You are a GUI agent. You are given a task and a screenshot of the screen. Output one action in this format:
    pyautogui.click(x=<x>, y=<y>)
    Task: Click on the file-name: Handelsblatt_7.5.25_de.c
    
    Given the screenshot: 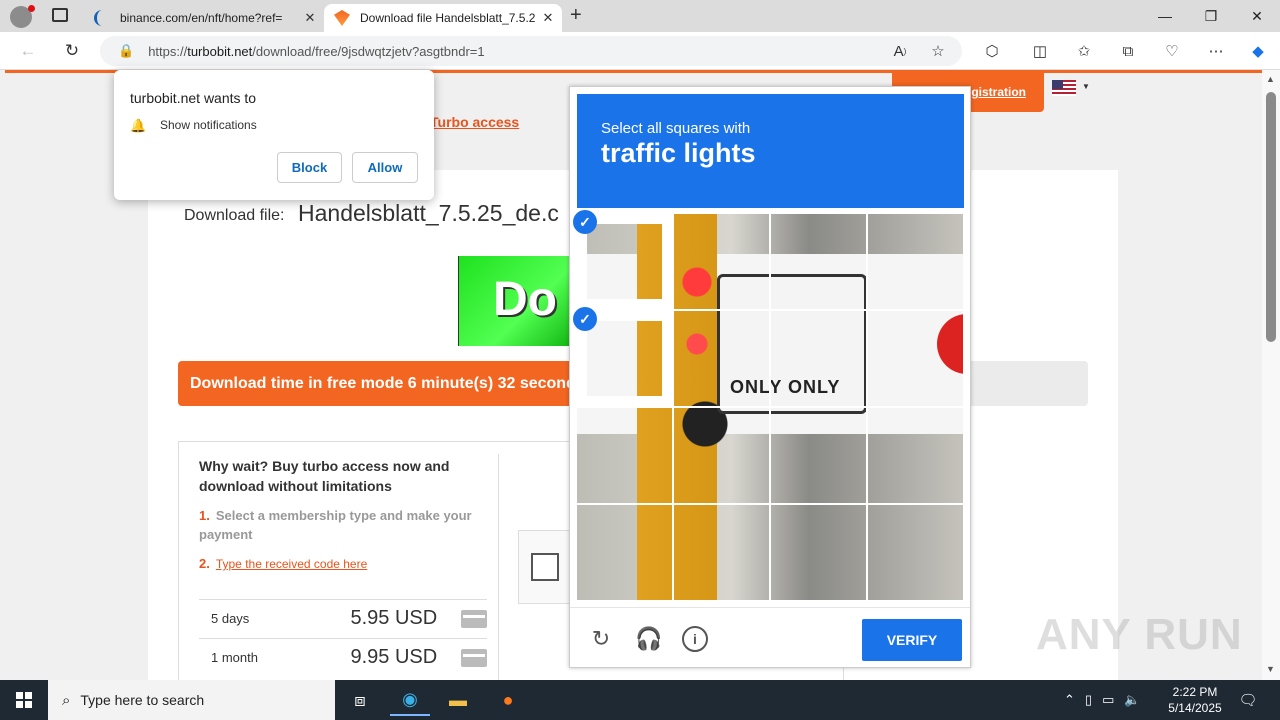 What is the action you would take?
    pyautogui.click(x=428, y=213)
    